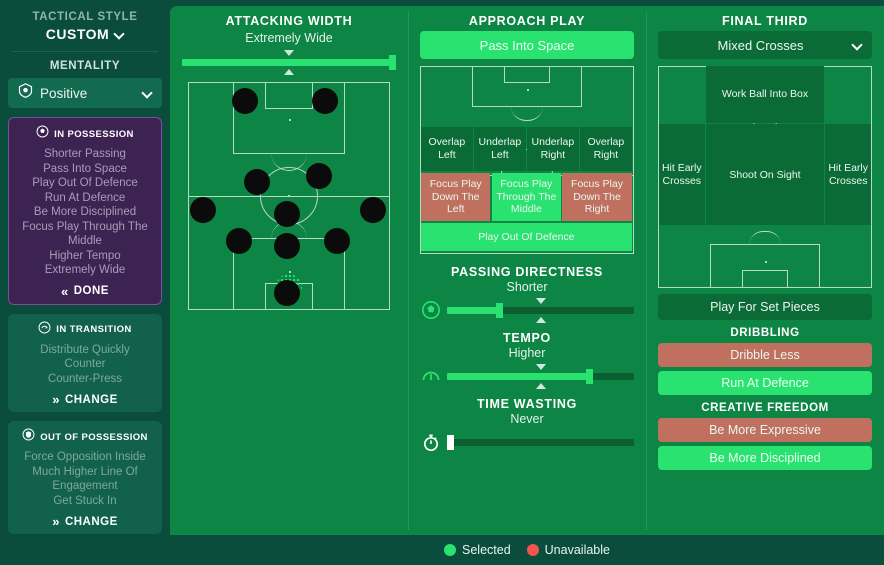  What do you see at coordinates (765, 238) in the screenshot?
I see `penalty-arc-bottom` at bounding box center [765, 238].